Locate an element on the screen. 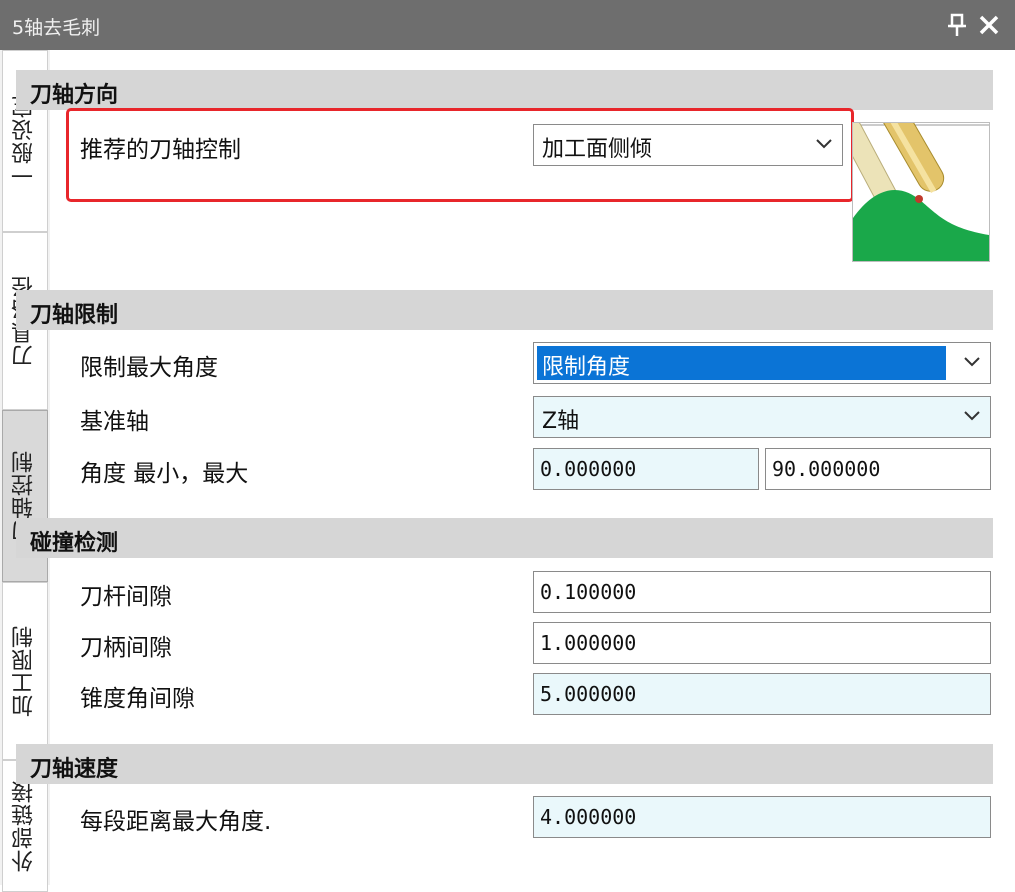 This screenshot has height=892, width=1015. ball-mill-illustration is located at coordinates (914, 176).